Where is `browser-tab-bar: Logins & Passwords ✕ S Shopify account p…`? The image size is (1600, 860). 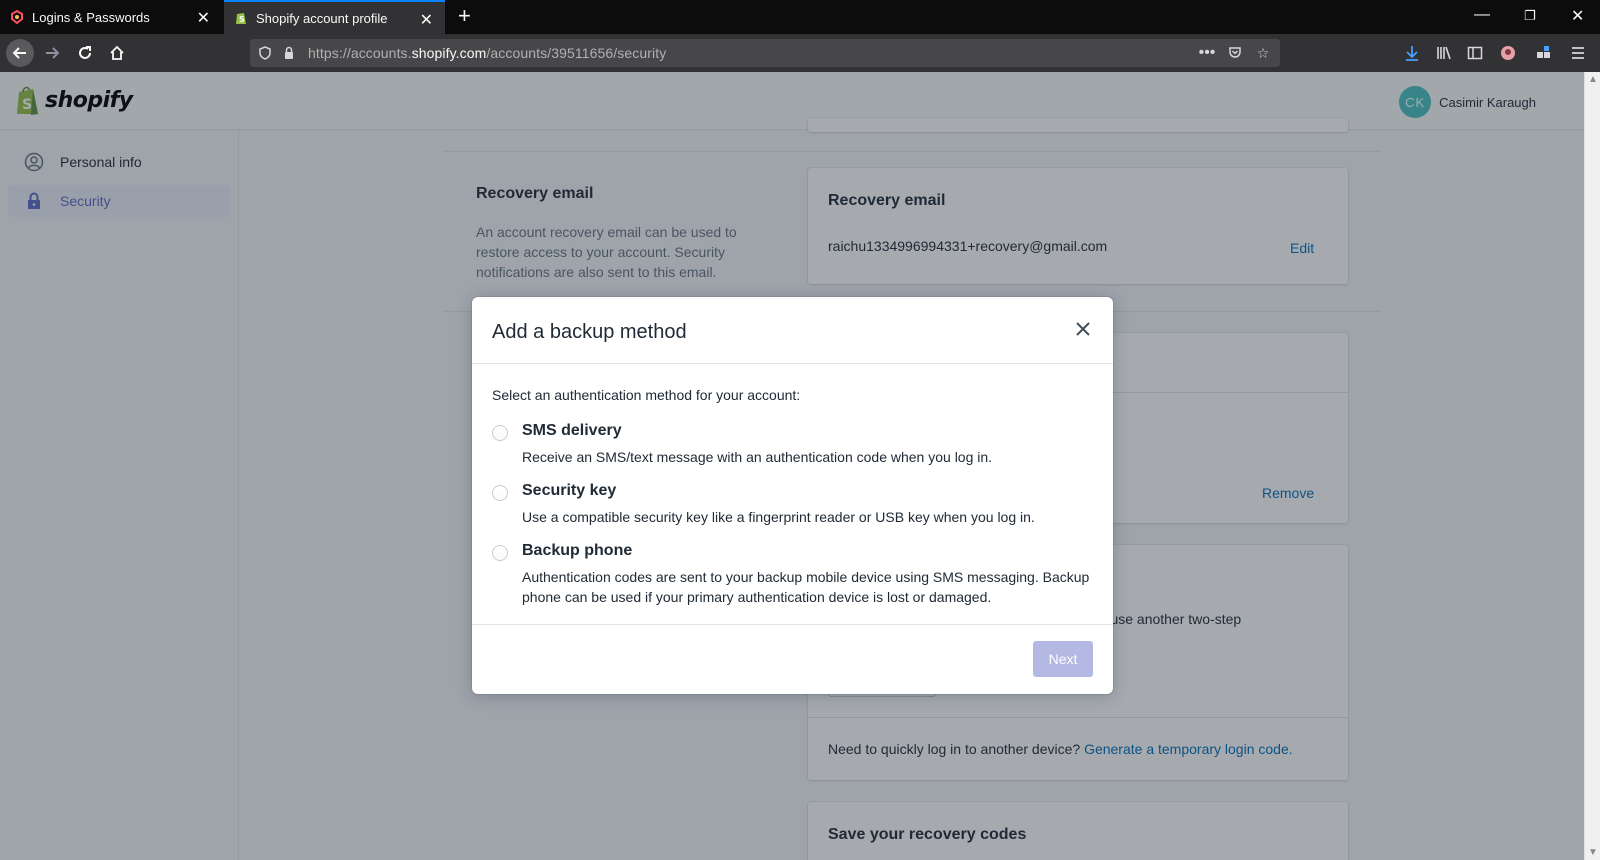 browser-tab-bar: Logins & Passwords ✕ S Shopify account p… is located at coordinates (800, 17).